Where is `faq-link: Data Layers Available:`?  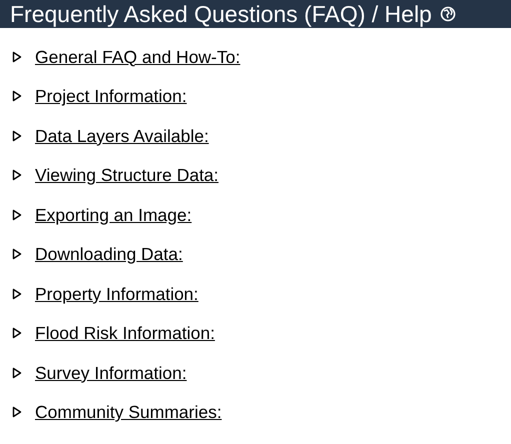 faq-link: Data Layers Available: is located at coordinates (122, 135).